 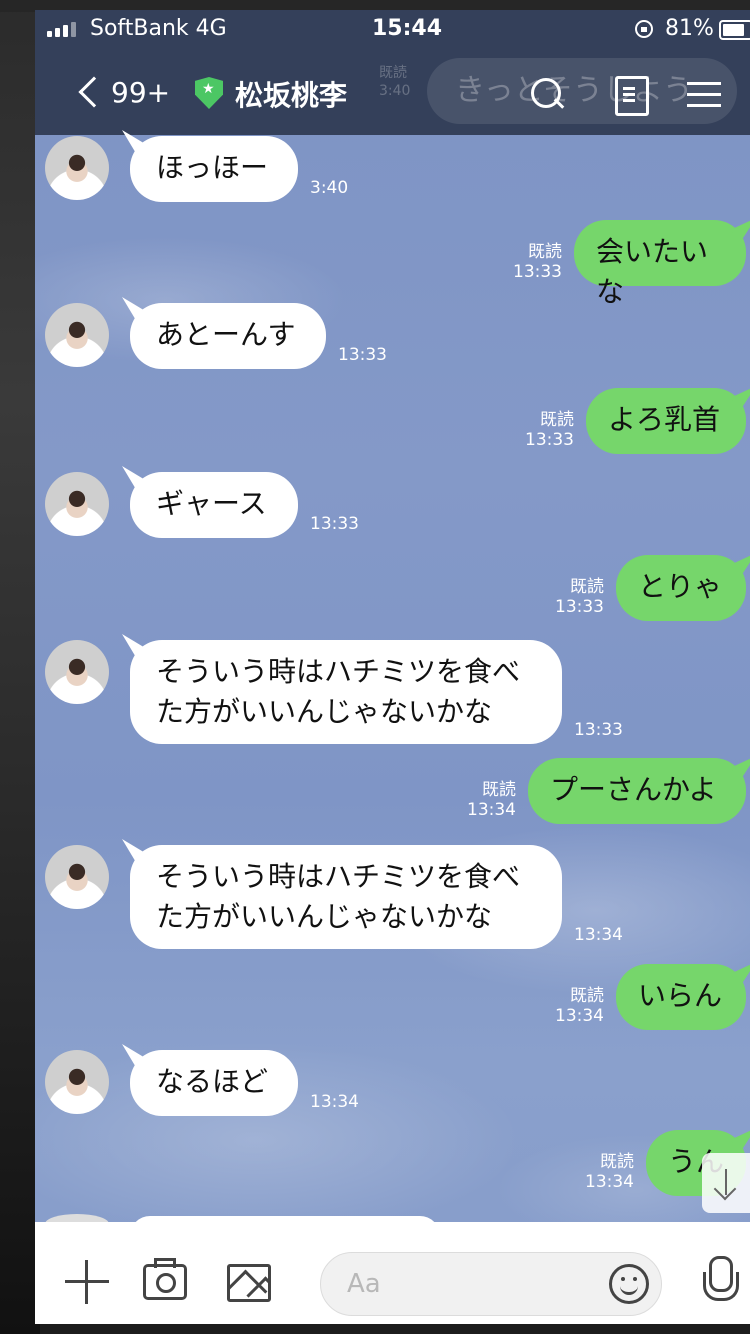 What do you see at coordinates (689, 28) in the screenshot?
I see `battery-percent: 81%` at bounding box center [689, 28].